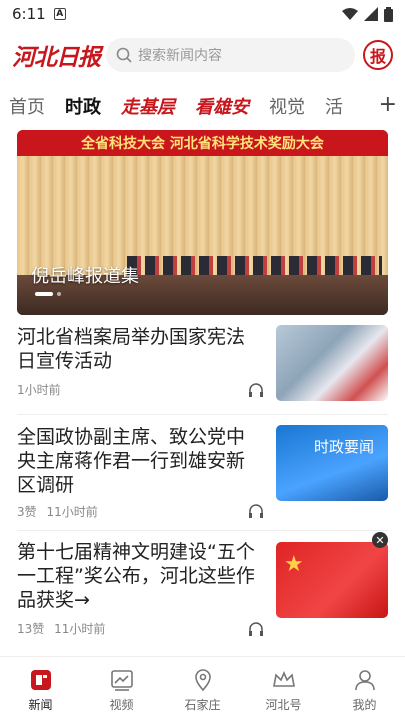 Image resolution: width=405 pixels, height=721 pixels. What do you see at coordinates (294, 564) in the screenshot?
I see `star-icon: ★` at bounding box center [294, 564].